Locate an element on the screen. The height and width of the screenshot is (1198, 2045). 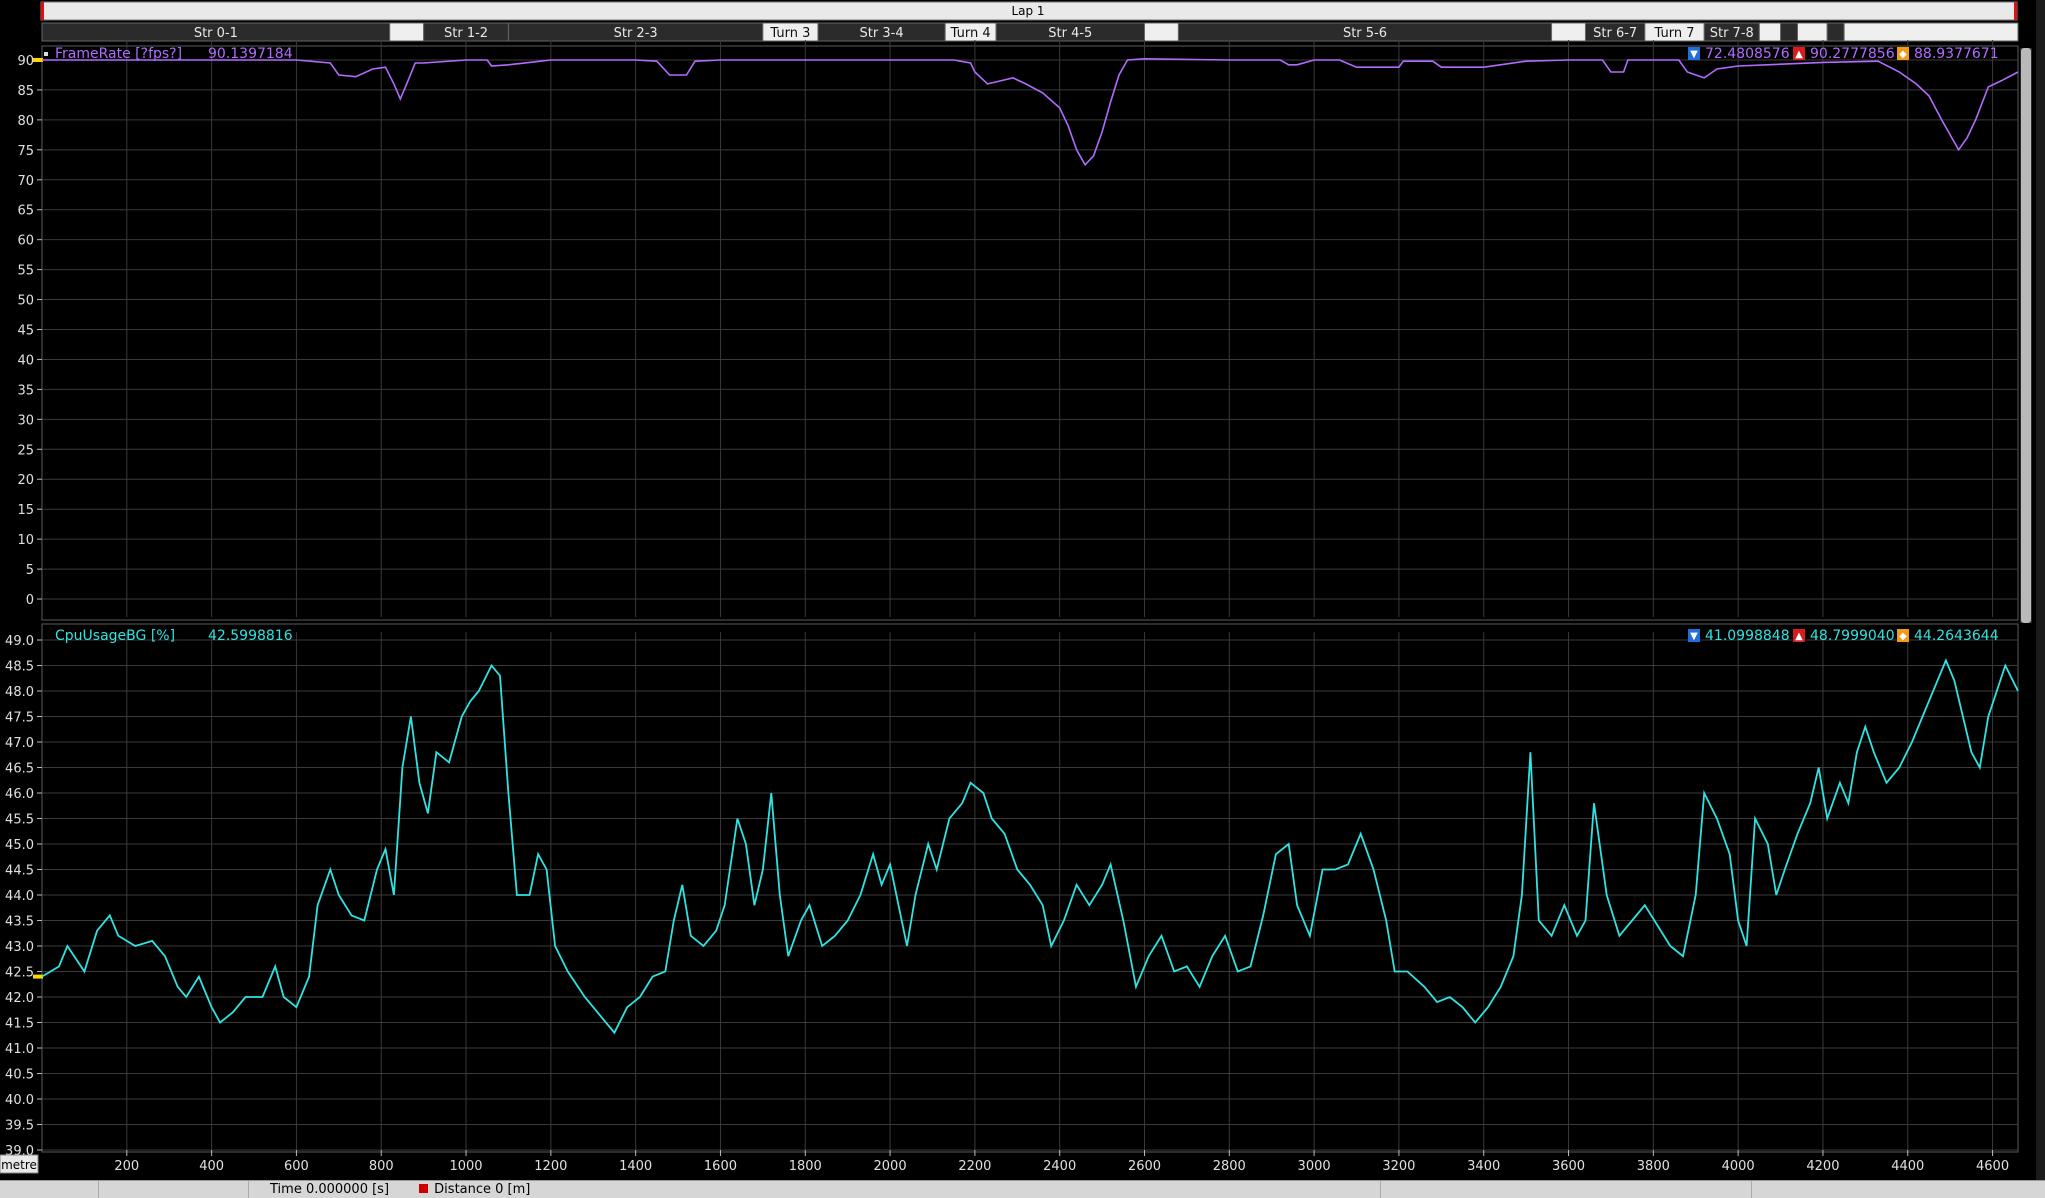
y-tick-label: 85 is located at coordinates (25, 91).